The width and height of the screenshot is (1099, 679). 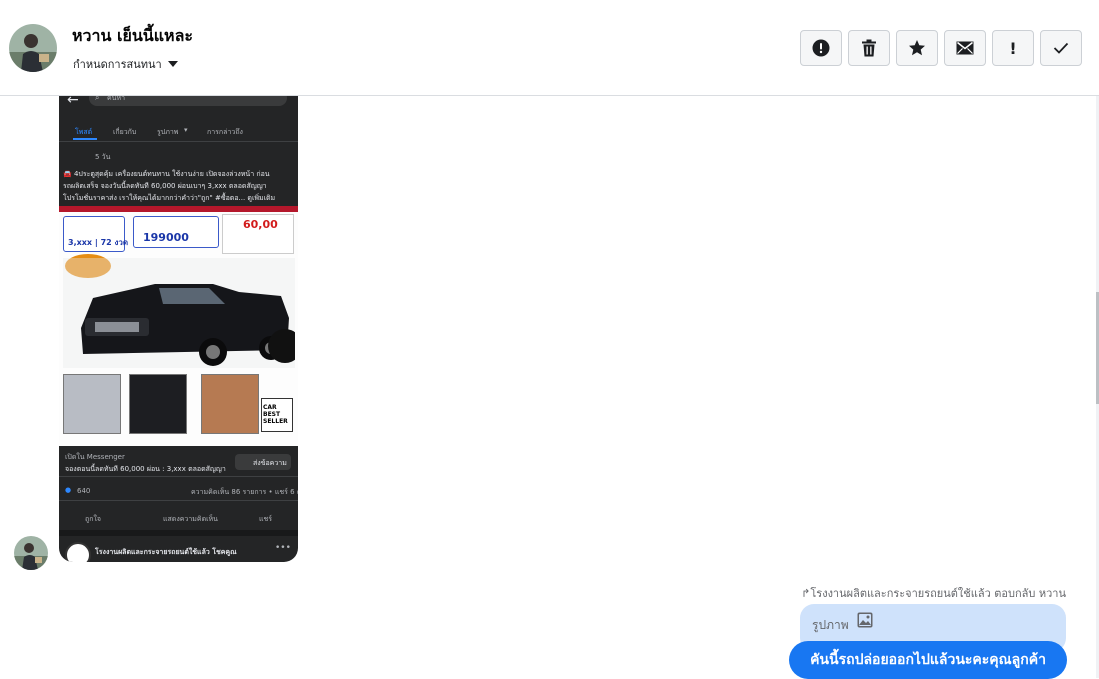 I want to click on page-avatar, so click(x=78, y=552).